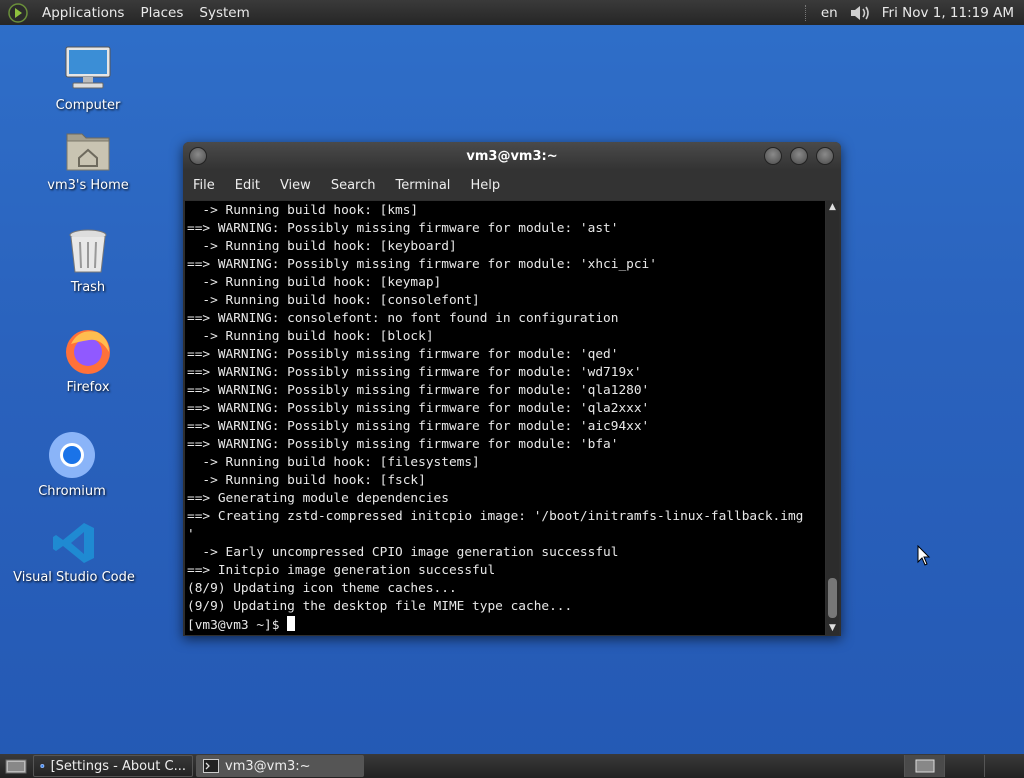 This screenshot has height=778, width=1024. I want to click on close-button, so click(825, 156).